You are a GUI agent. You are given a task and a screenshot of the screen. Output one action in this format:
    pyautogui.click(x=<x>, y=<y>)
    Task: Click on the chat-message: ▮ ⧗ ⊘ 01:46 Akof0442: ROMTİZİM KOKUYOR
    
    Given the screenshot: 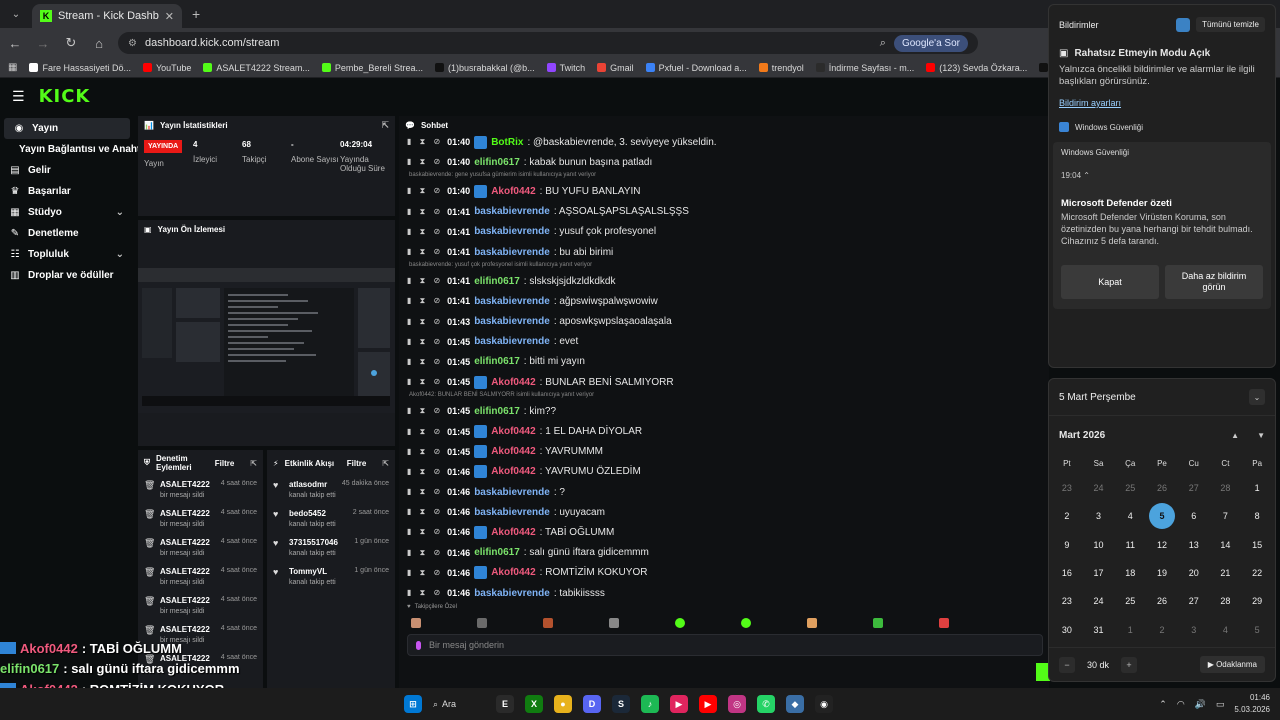 What is the action you would take?
    pyautogui.click(x=722, y=573)
    